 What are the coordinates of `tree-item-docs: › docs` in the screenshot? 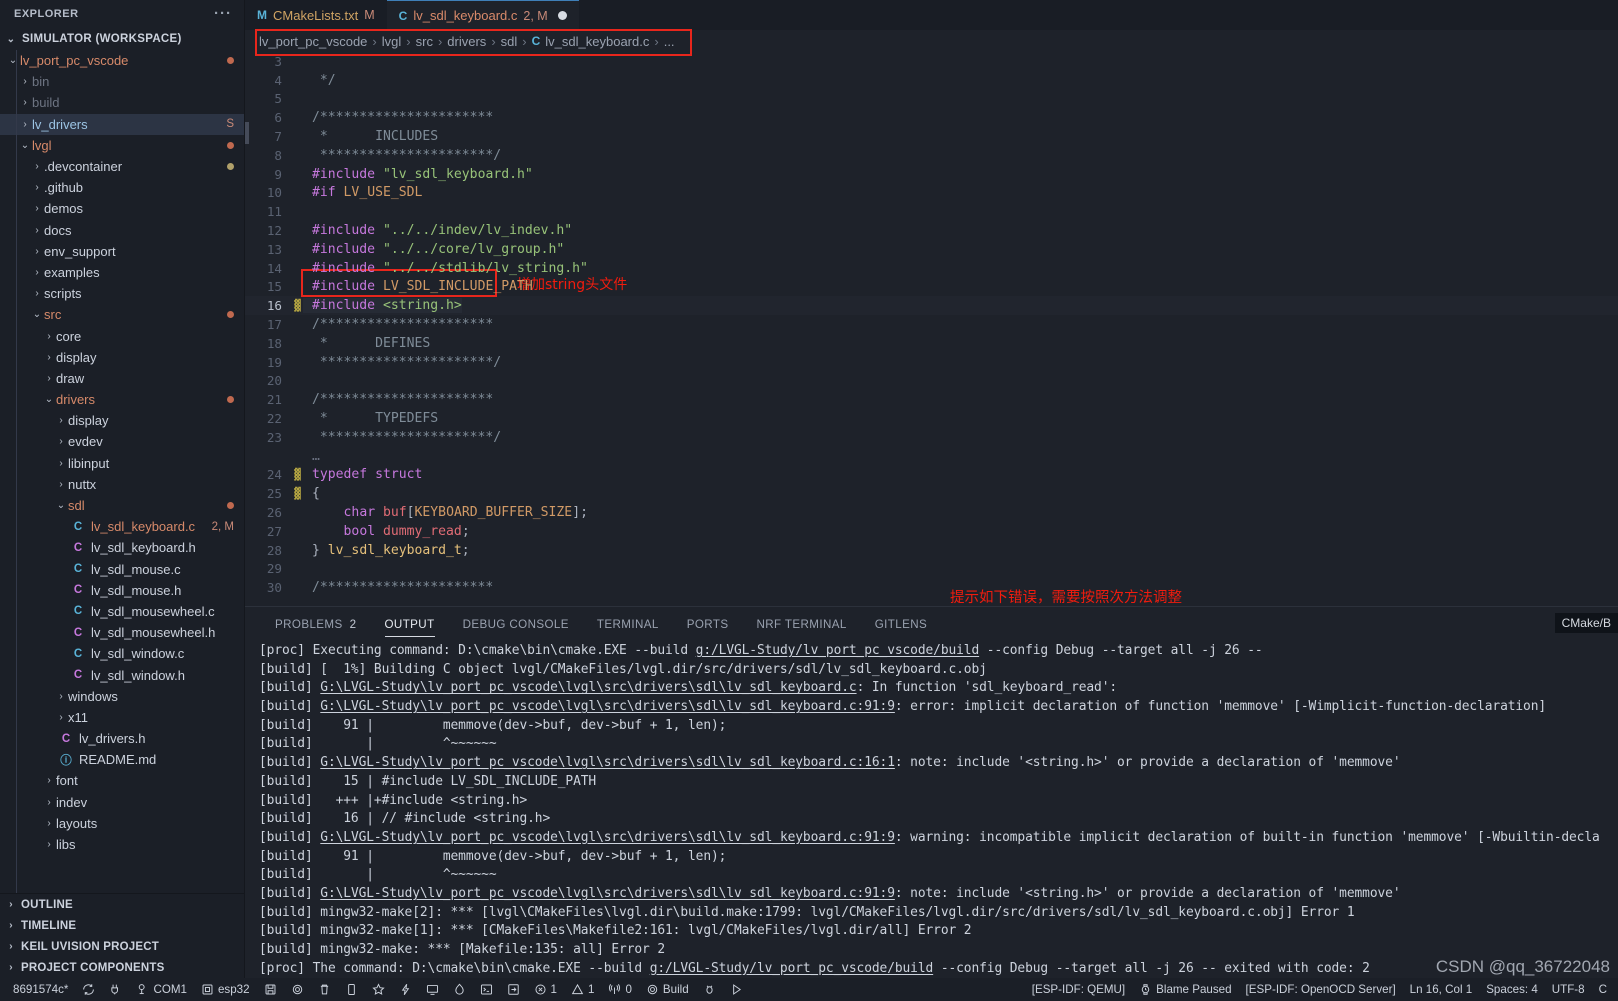 It's located at (122, 230).